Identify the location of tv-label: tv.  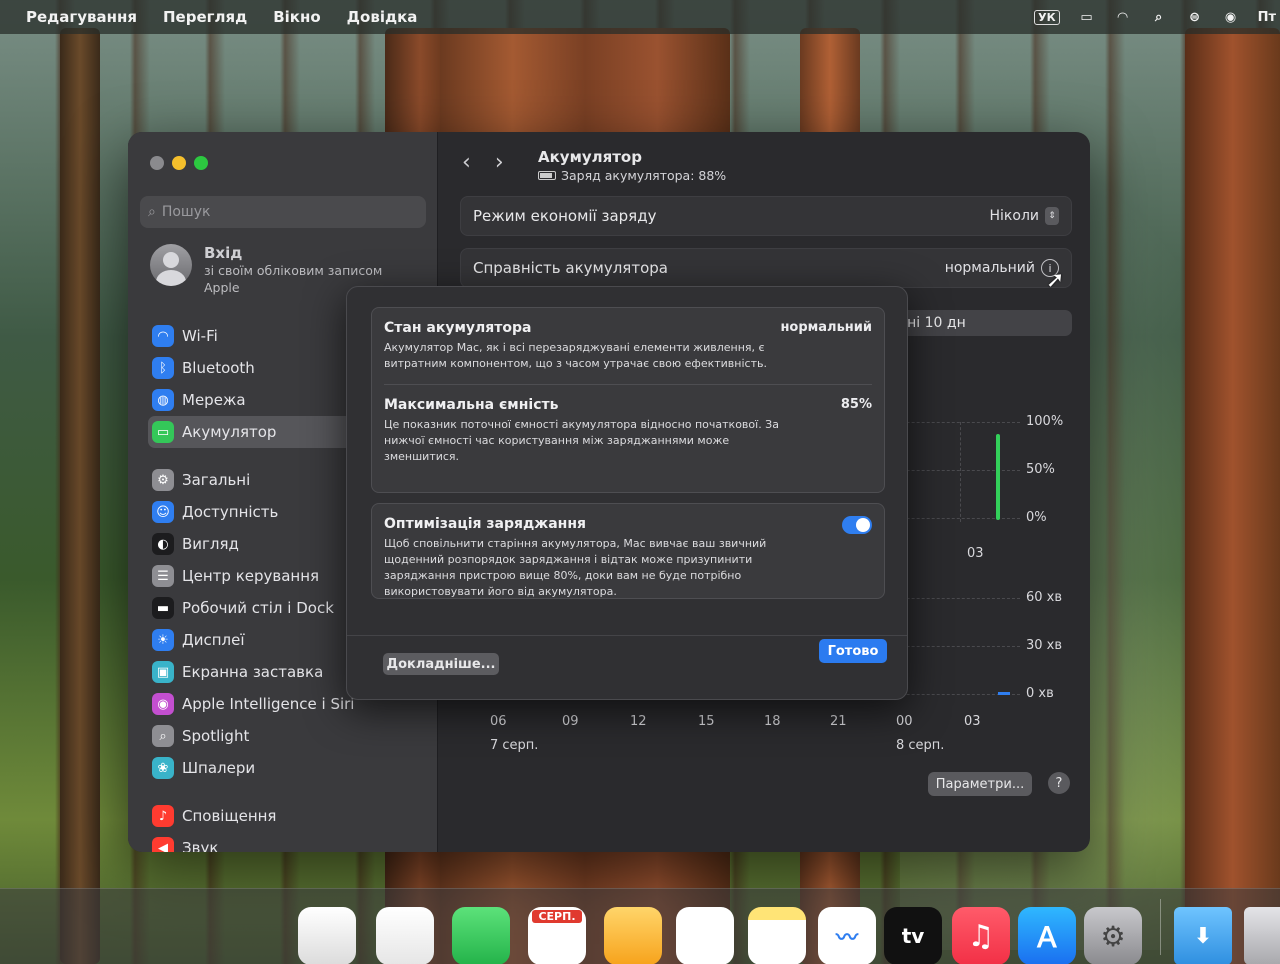
(913, 936).